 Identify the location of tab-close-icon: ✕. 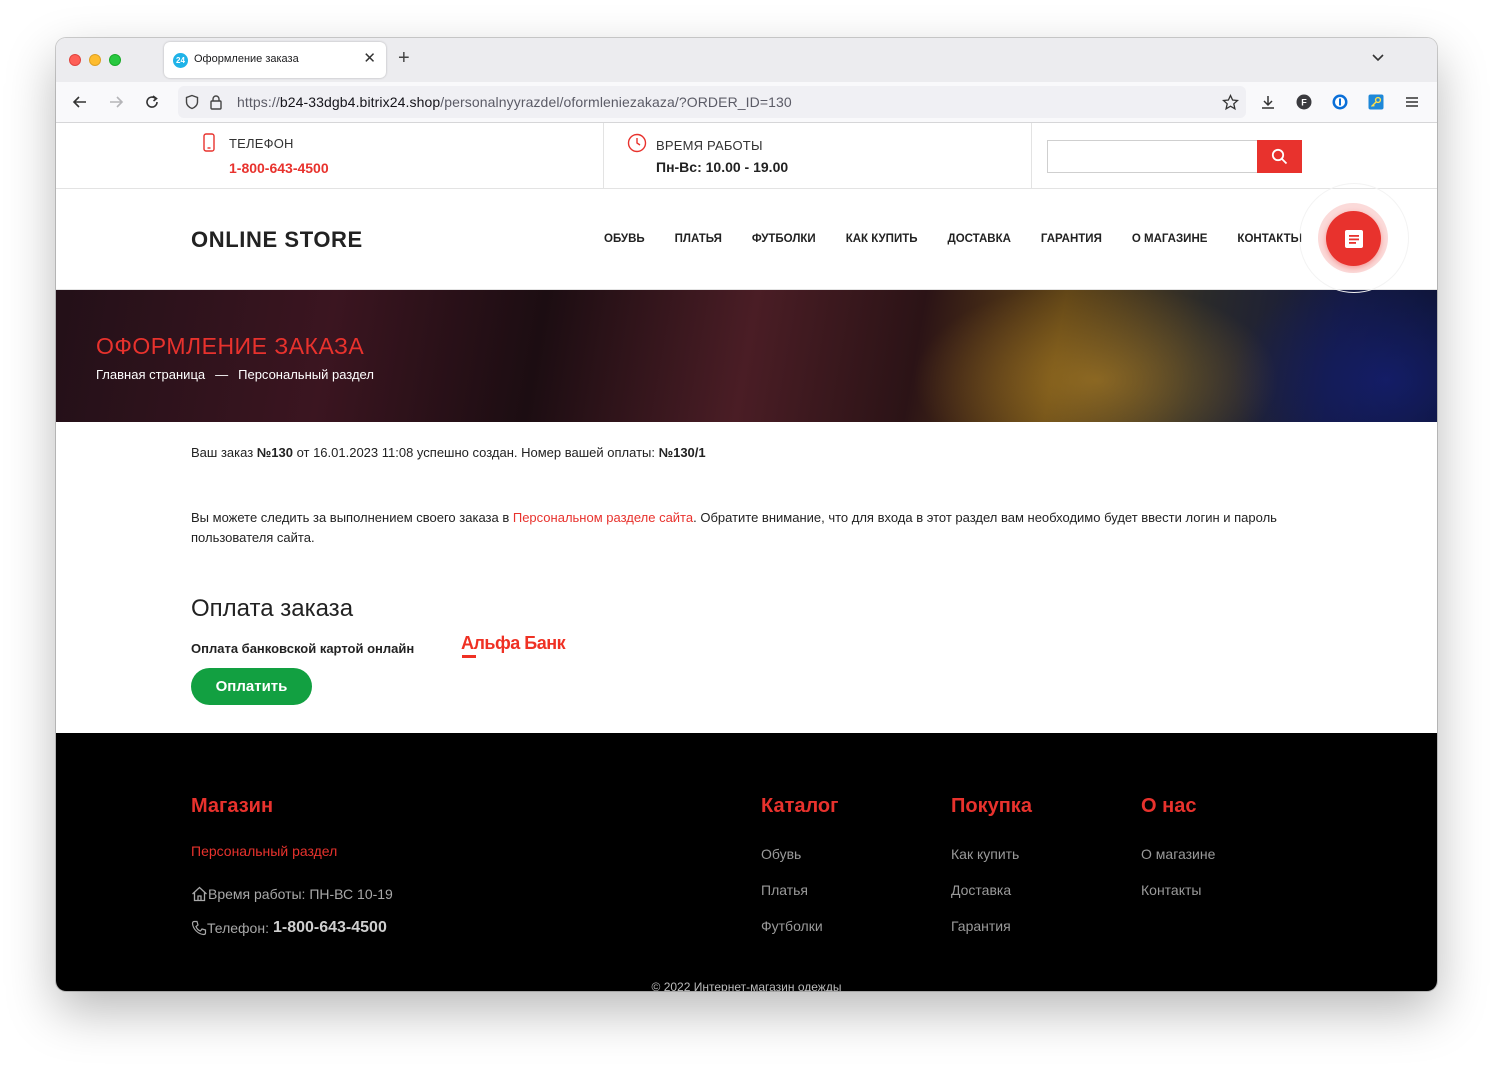
(369, 59).